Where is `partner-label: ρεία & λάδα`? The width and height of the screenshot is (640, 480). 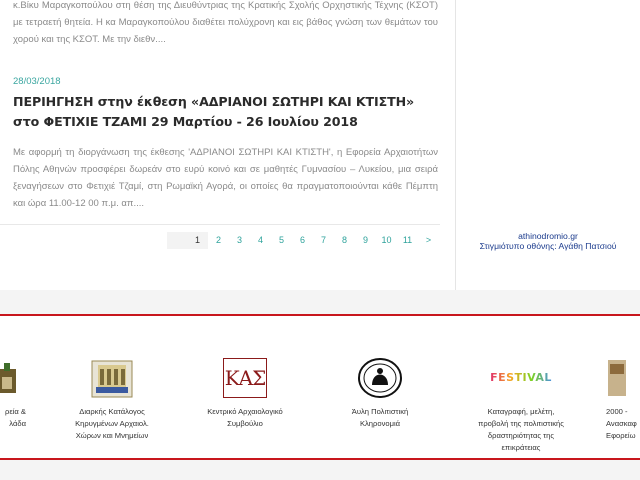
partner-label: ρεία & λάδα is located at coordinates (15, 417).